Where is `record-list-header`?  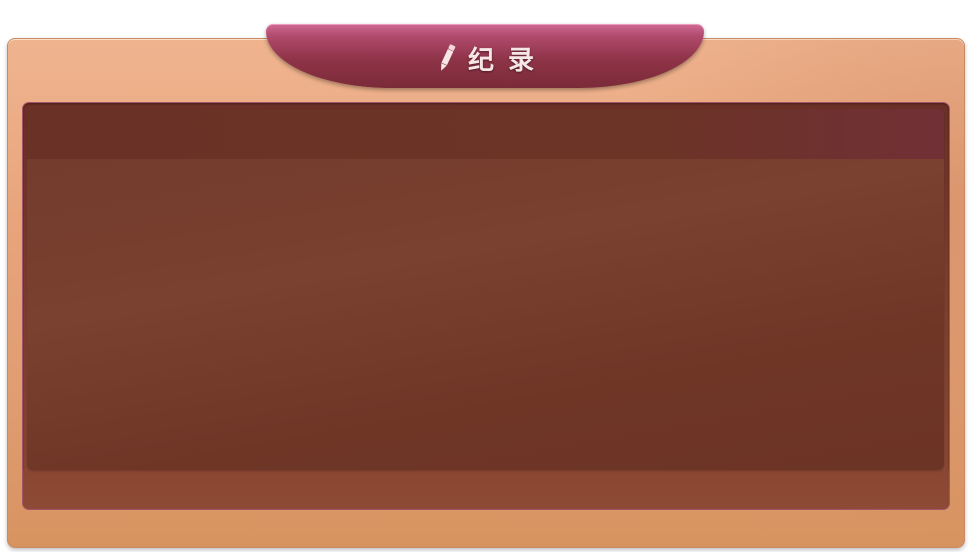
record-list-header is located at coordinates (485, 134).